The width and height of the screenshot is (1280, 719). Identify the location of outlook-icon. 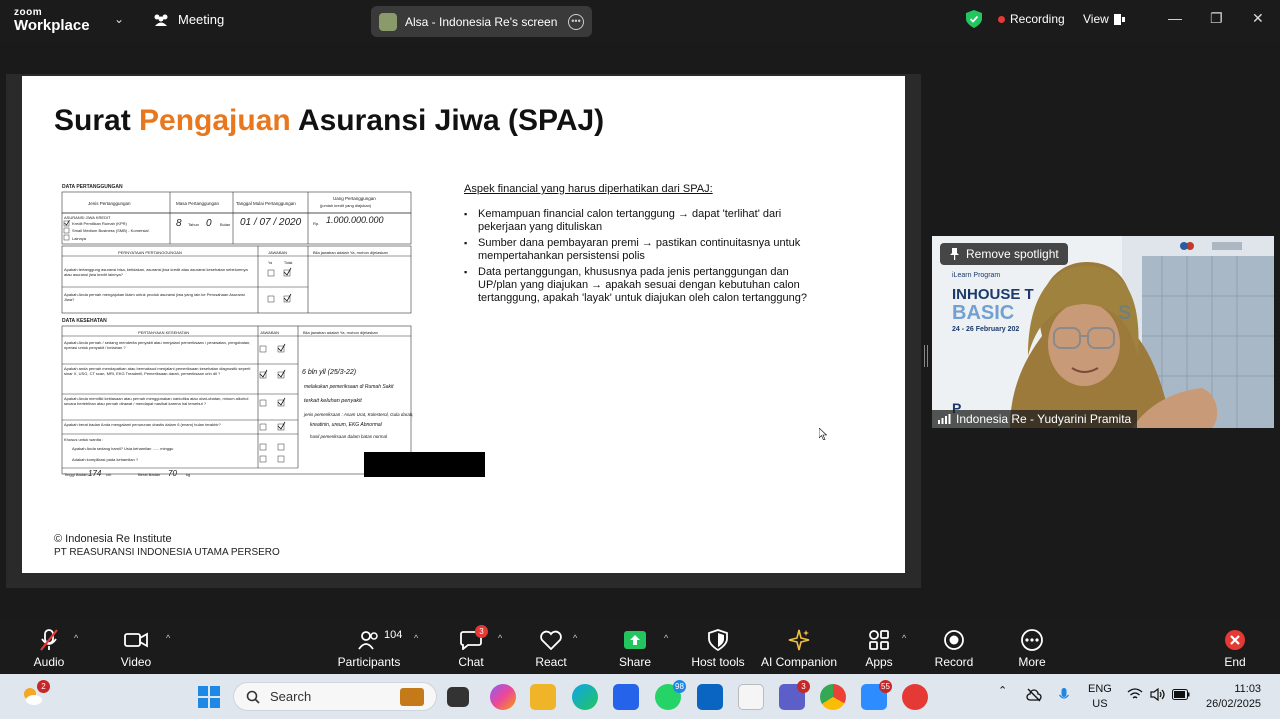
(710, 697).